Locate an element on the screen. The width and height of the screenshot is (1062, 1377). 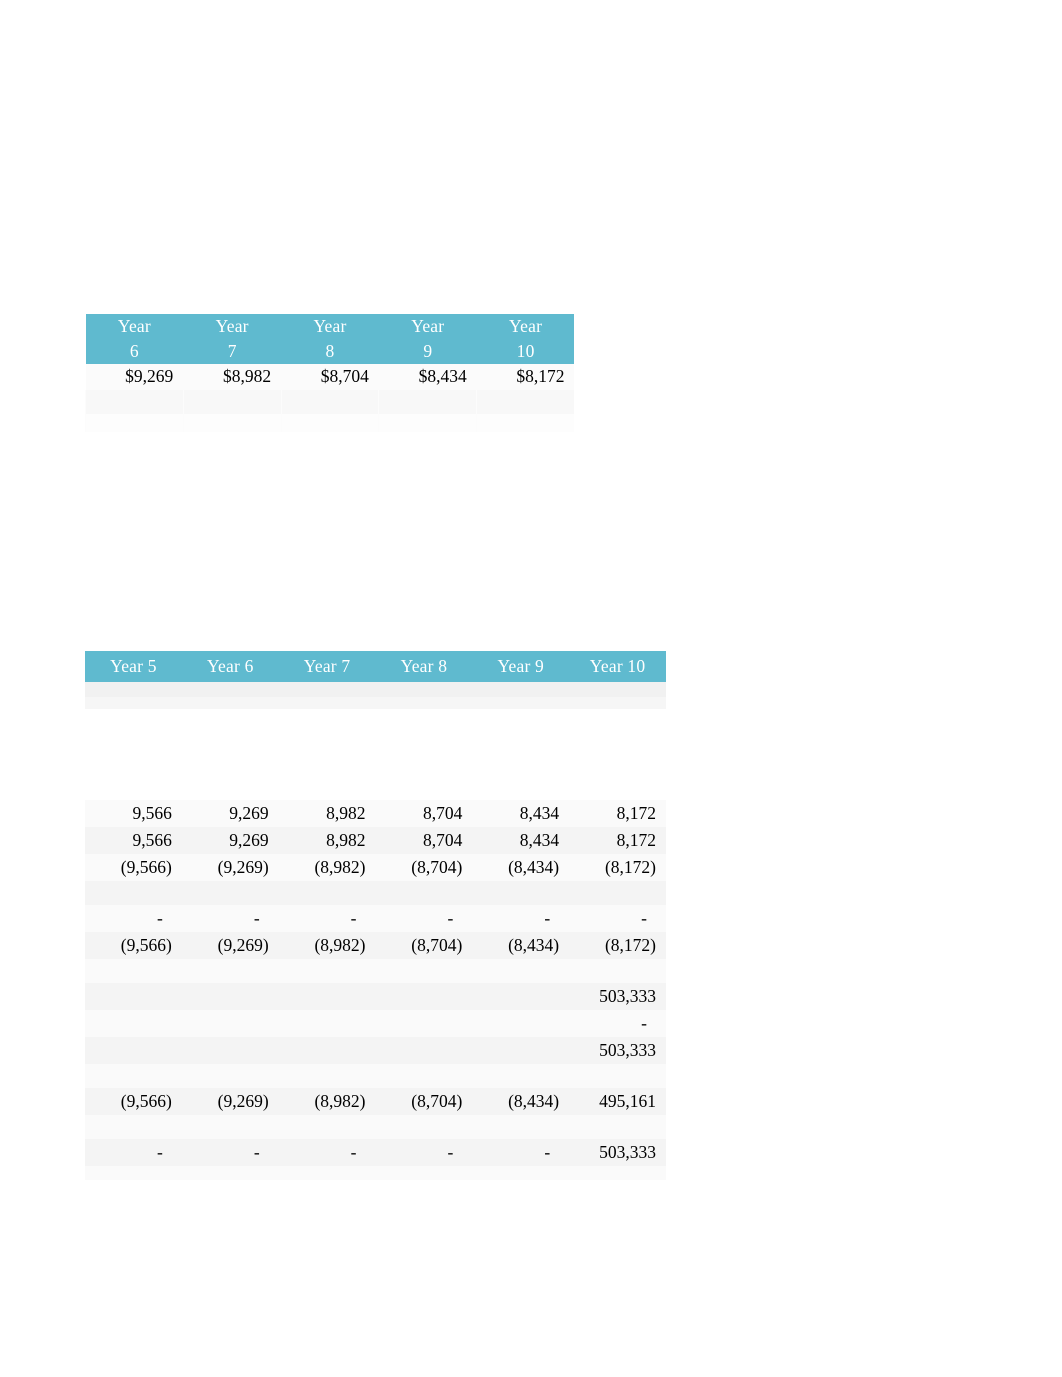
table-one-cell: $8,704 is located at coordinates (330, 376).